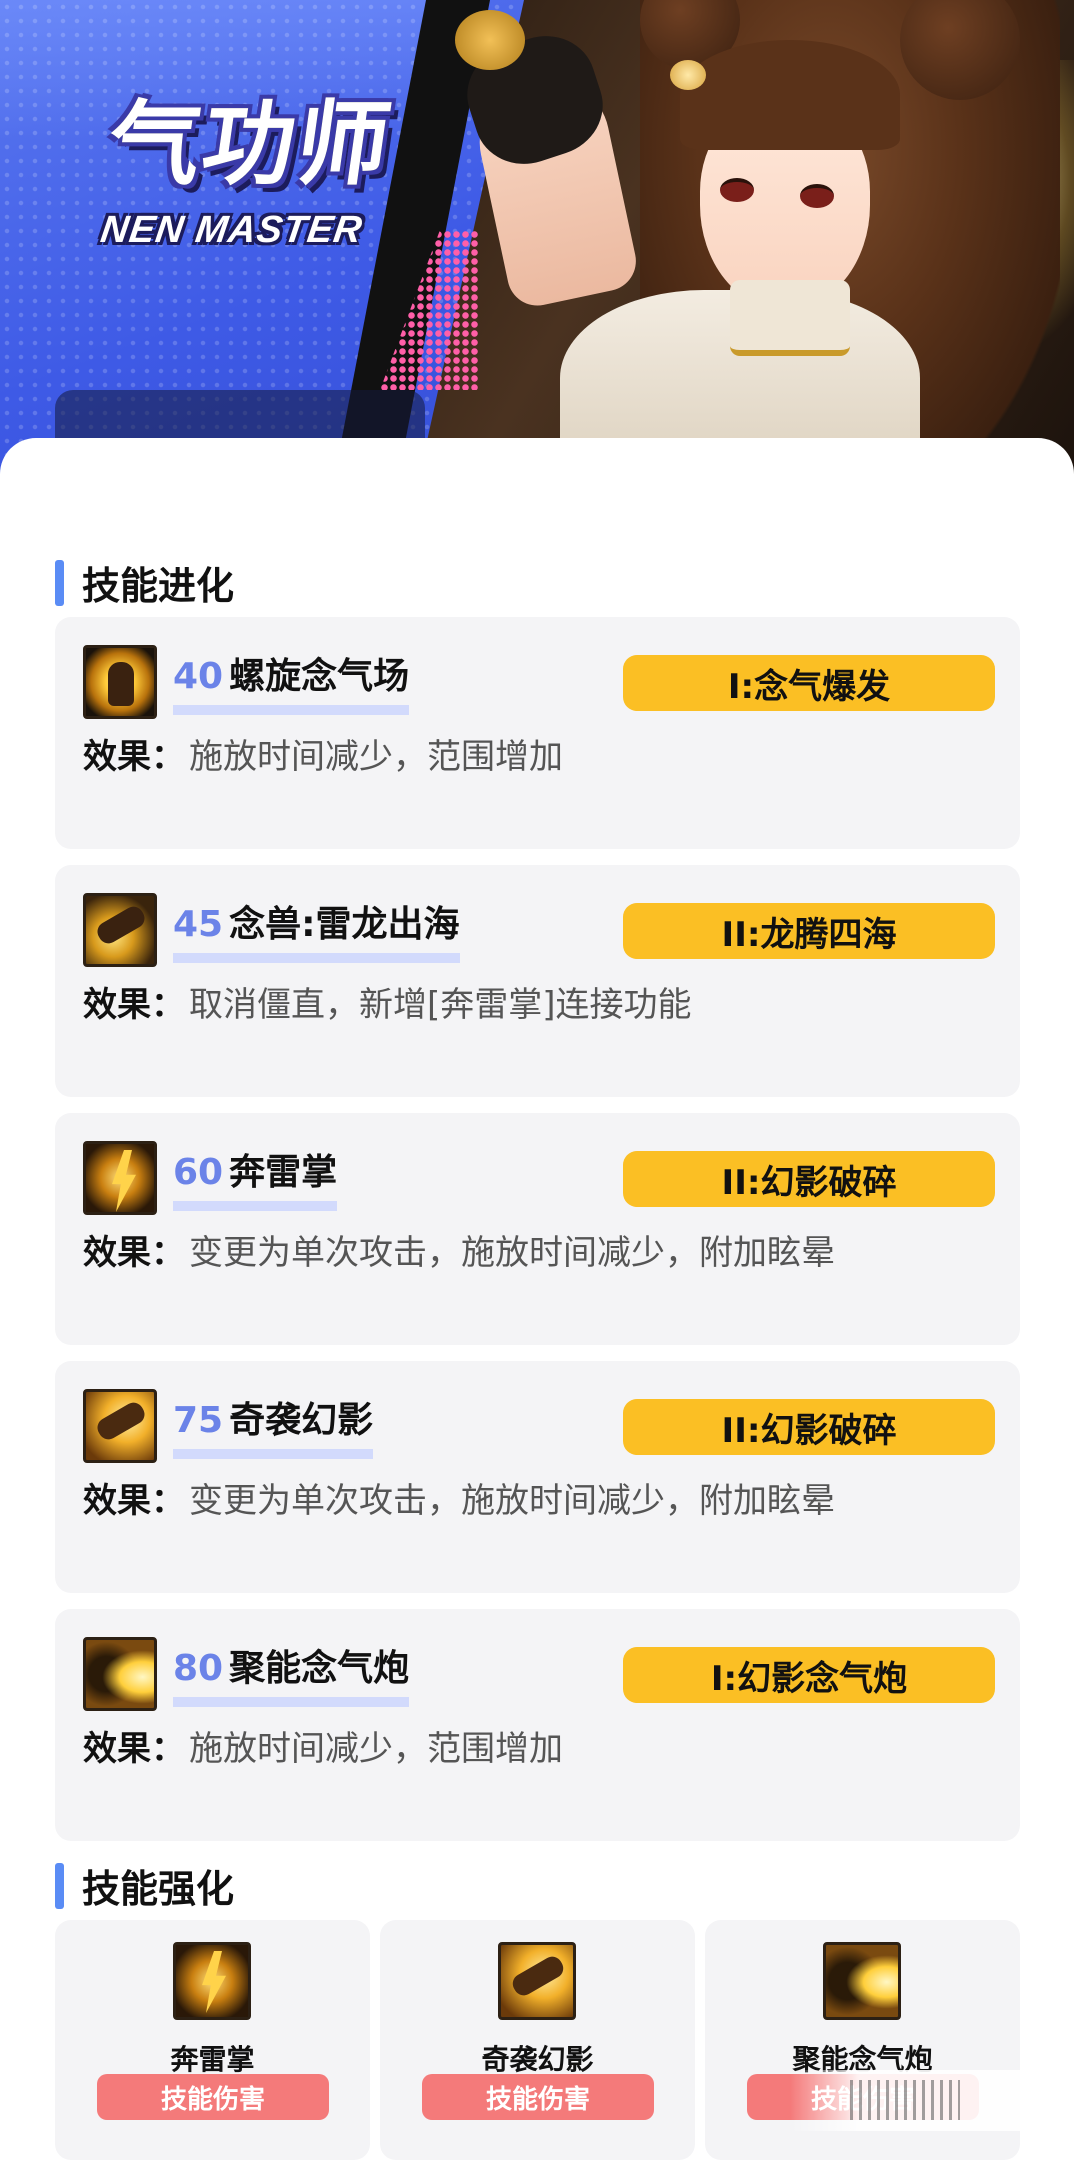 This screenshot has height=2160, width=1074. Describe the element at coordinates (688, 75) in the screenshot. I see `hair-flower` at that location.